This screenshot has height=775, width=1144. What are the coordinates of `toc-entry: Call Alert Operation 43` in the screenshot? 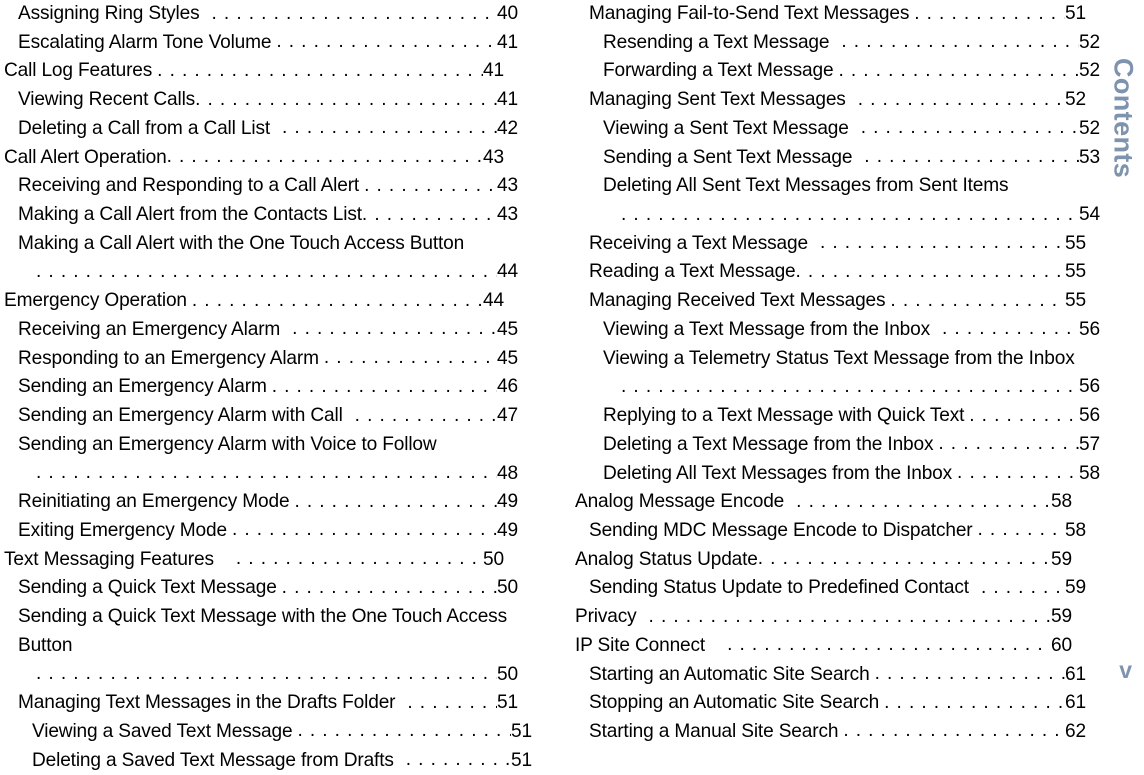 It's located at (254, 158).